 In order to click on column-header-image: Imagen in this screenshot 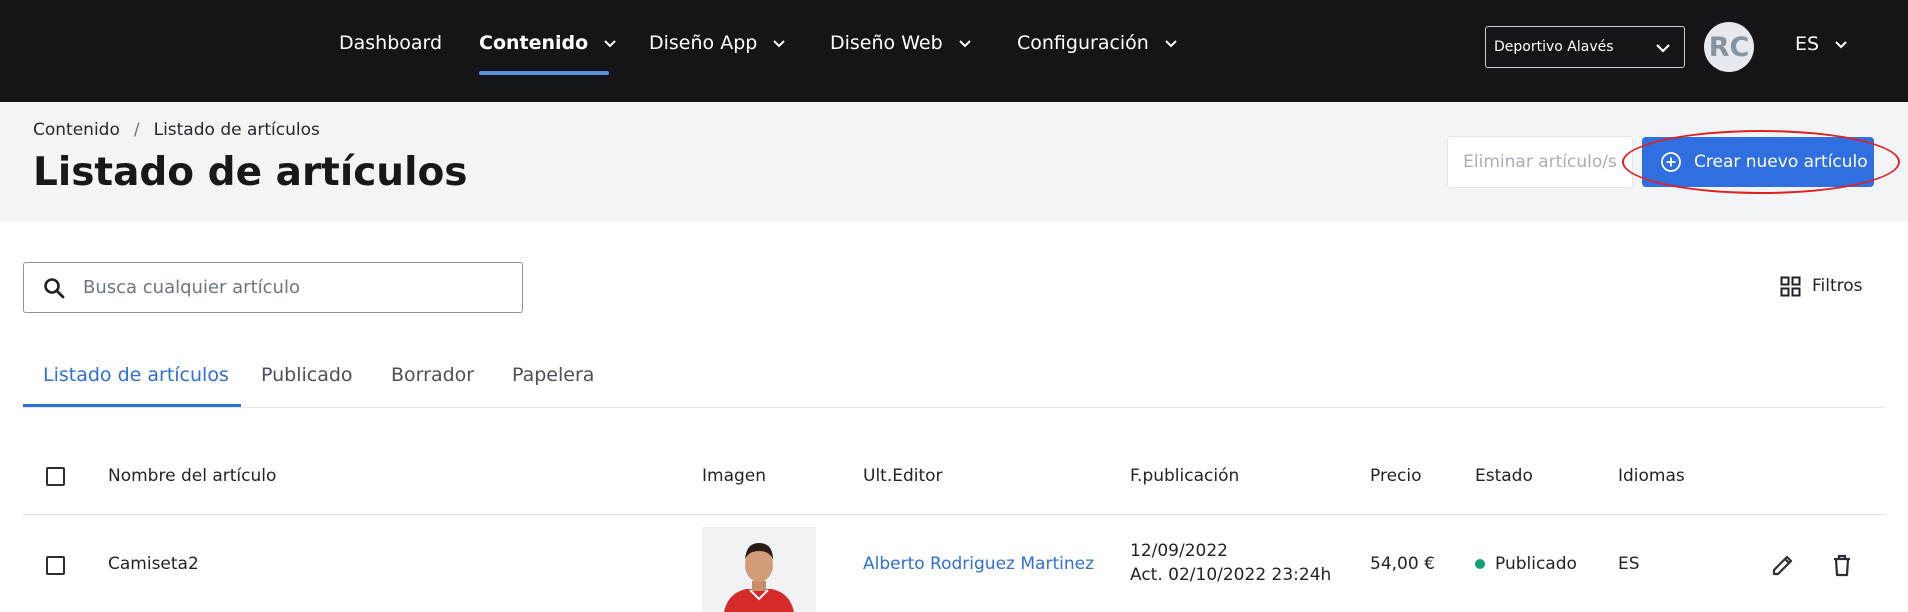, I will do `click(734, 476)`.